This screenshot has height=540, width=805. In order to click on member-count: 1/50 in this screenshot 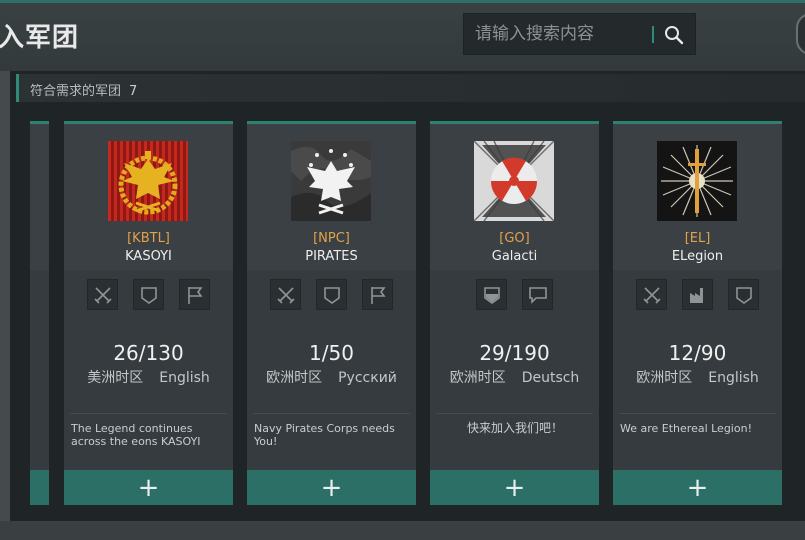, I will do `click(331, 353)`.